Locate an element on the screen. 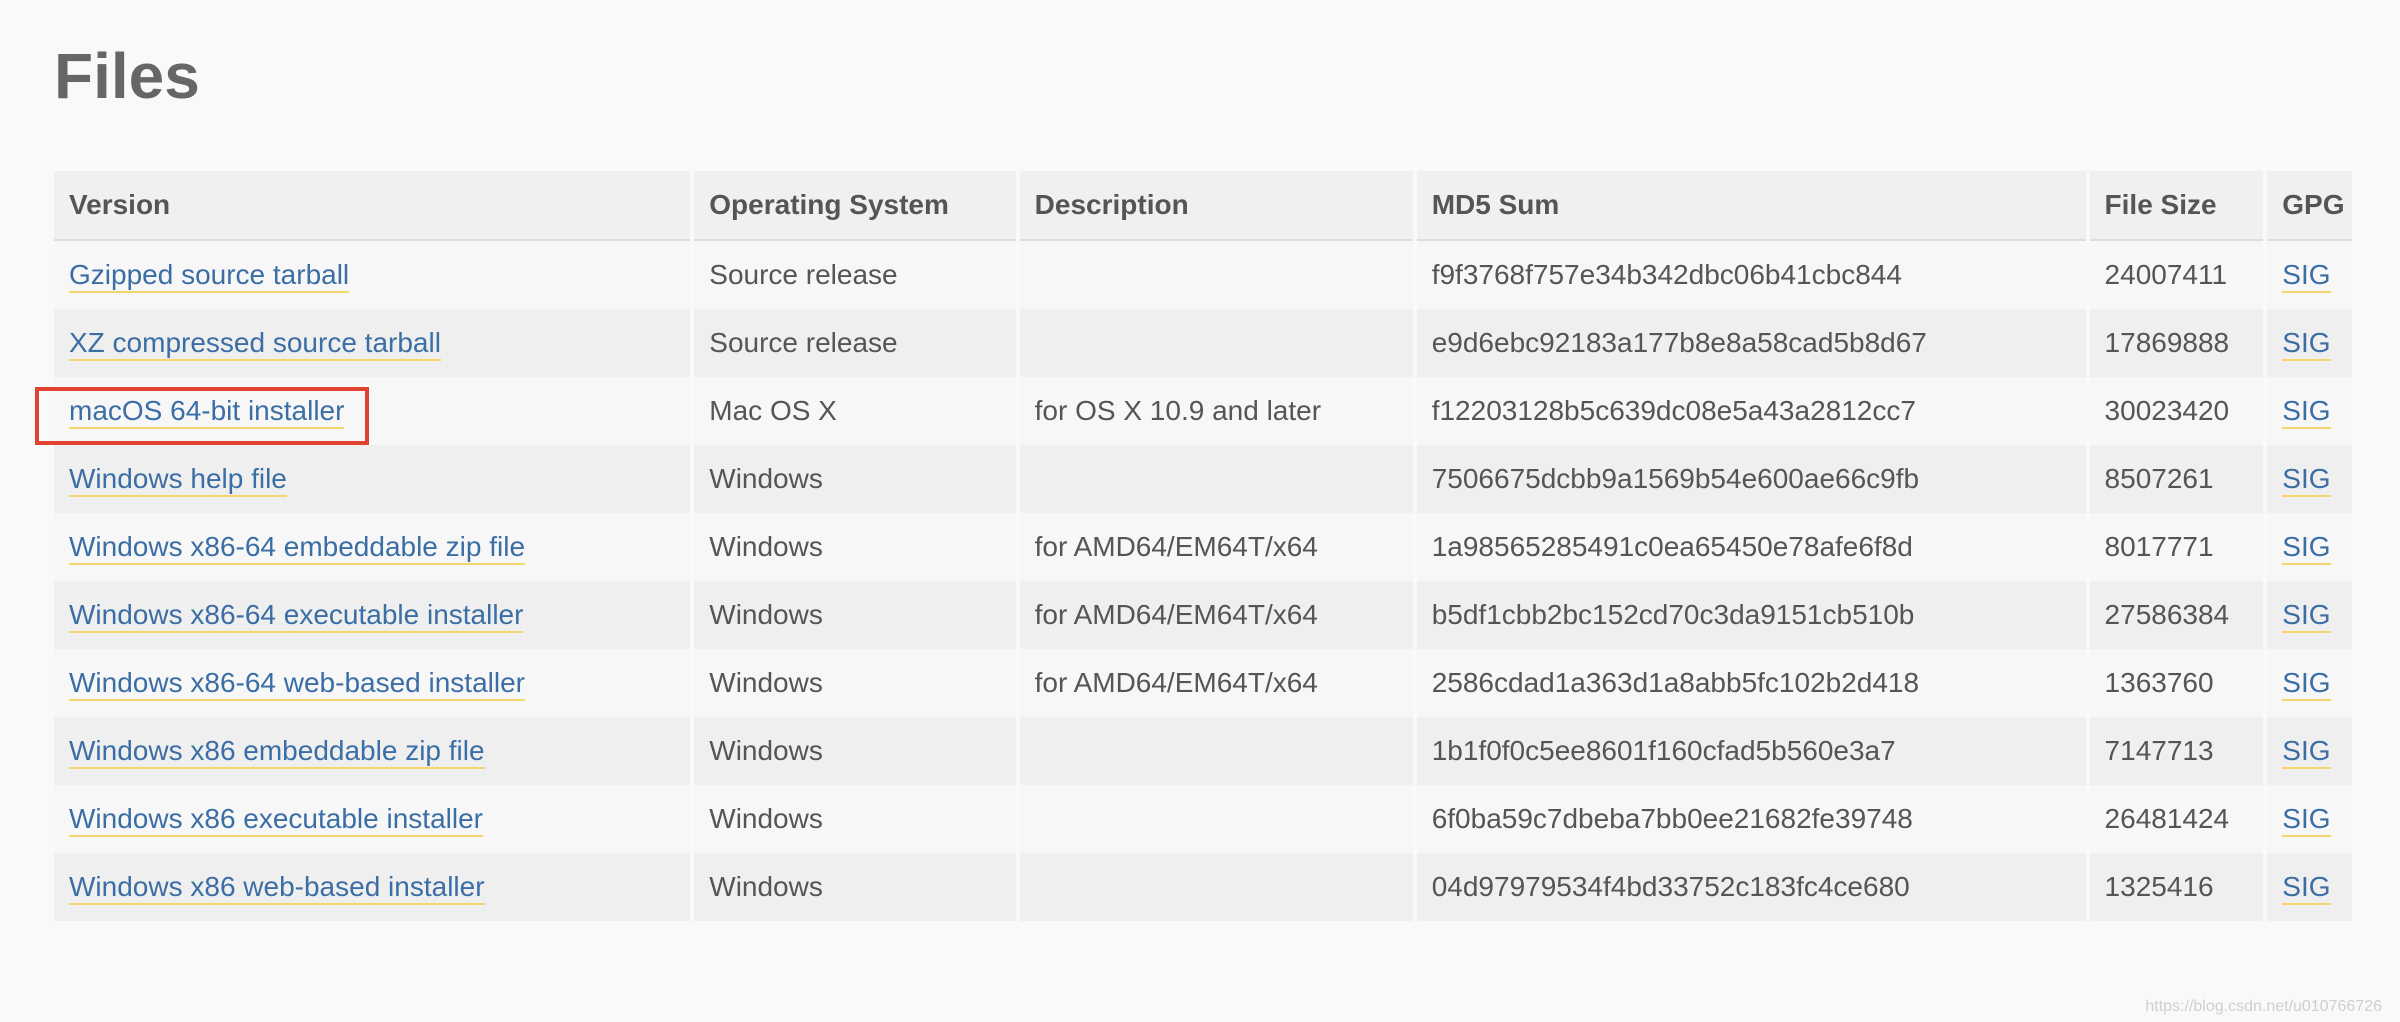  page-title: Files is located at coordinates (127, 76).